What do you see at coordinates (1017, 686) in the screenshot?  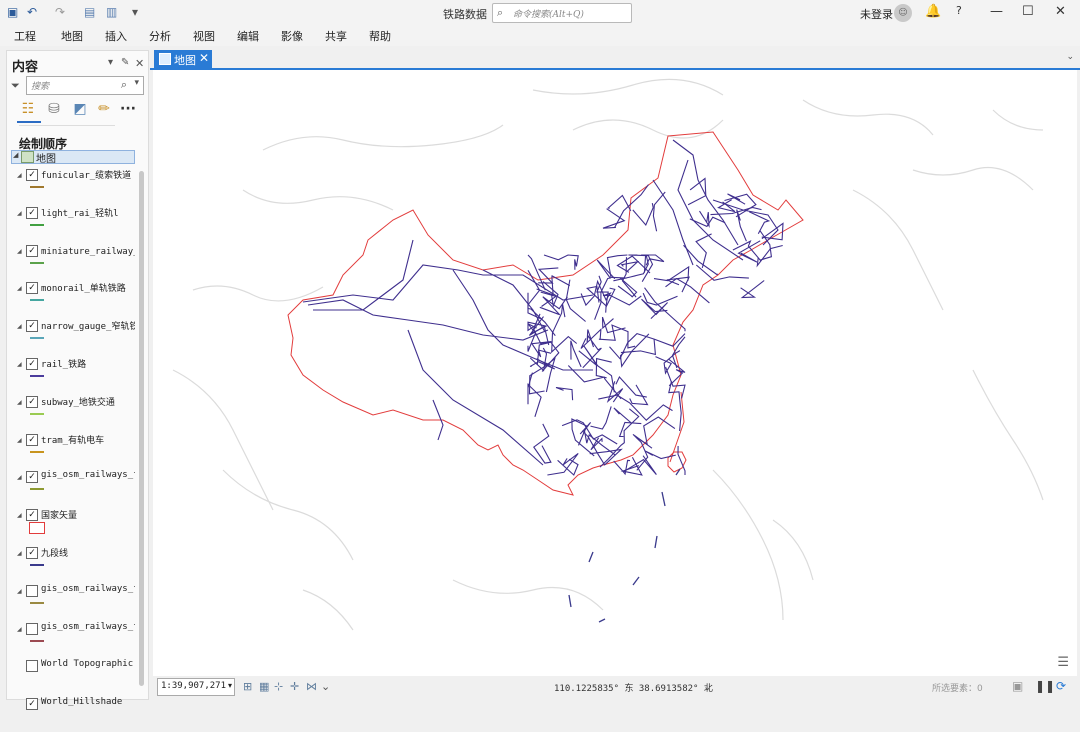 I see `refresh-cache-icon: ▣` at bounding box center [1017, 686].